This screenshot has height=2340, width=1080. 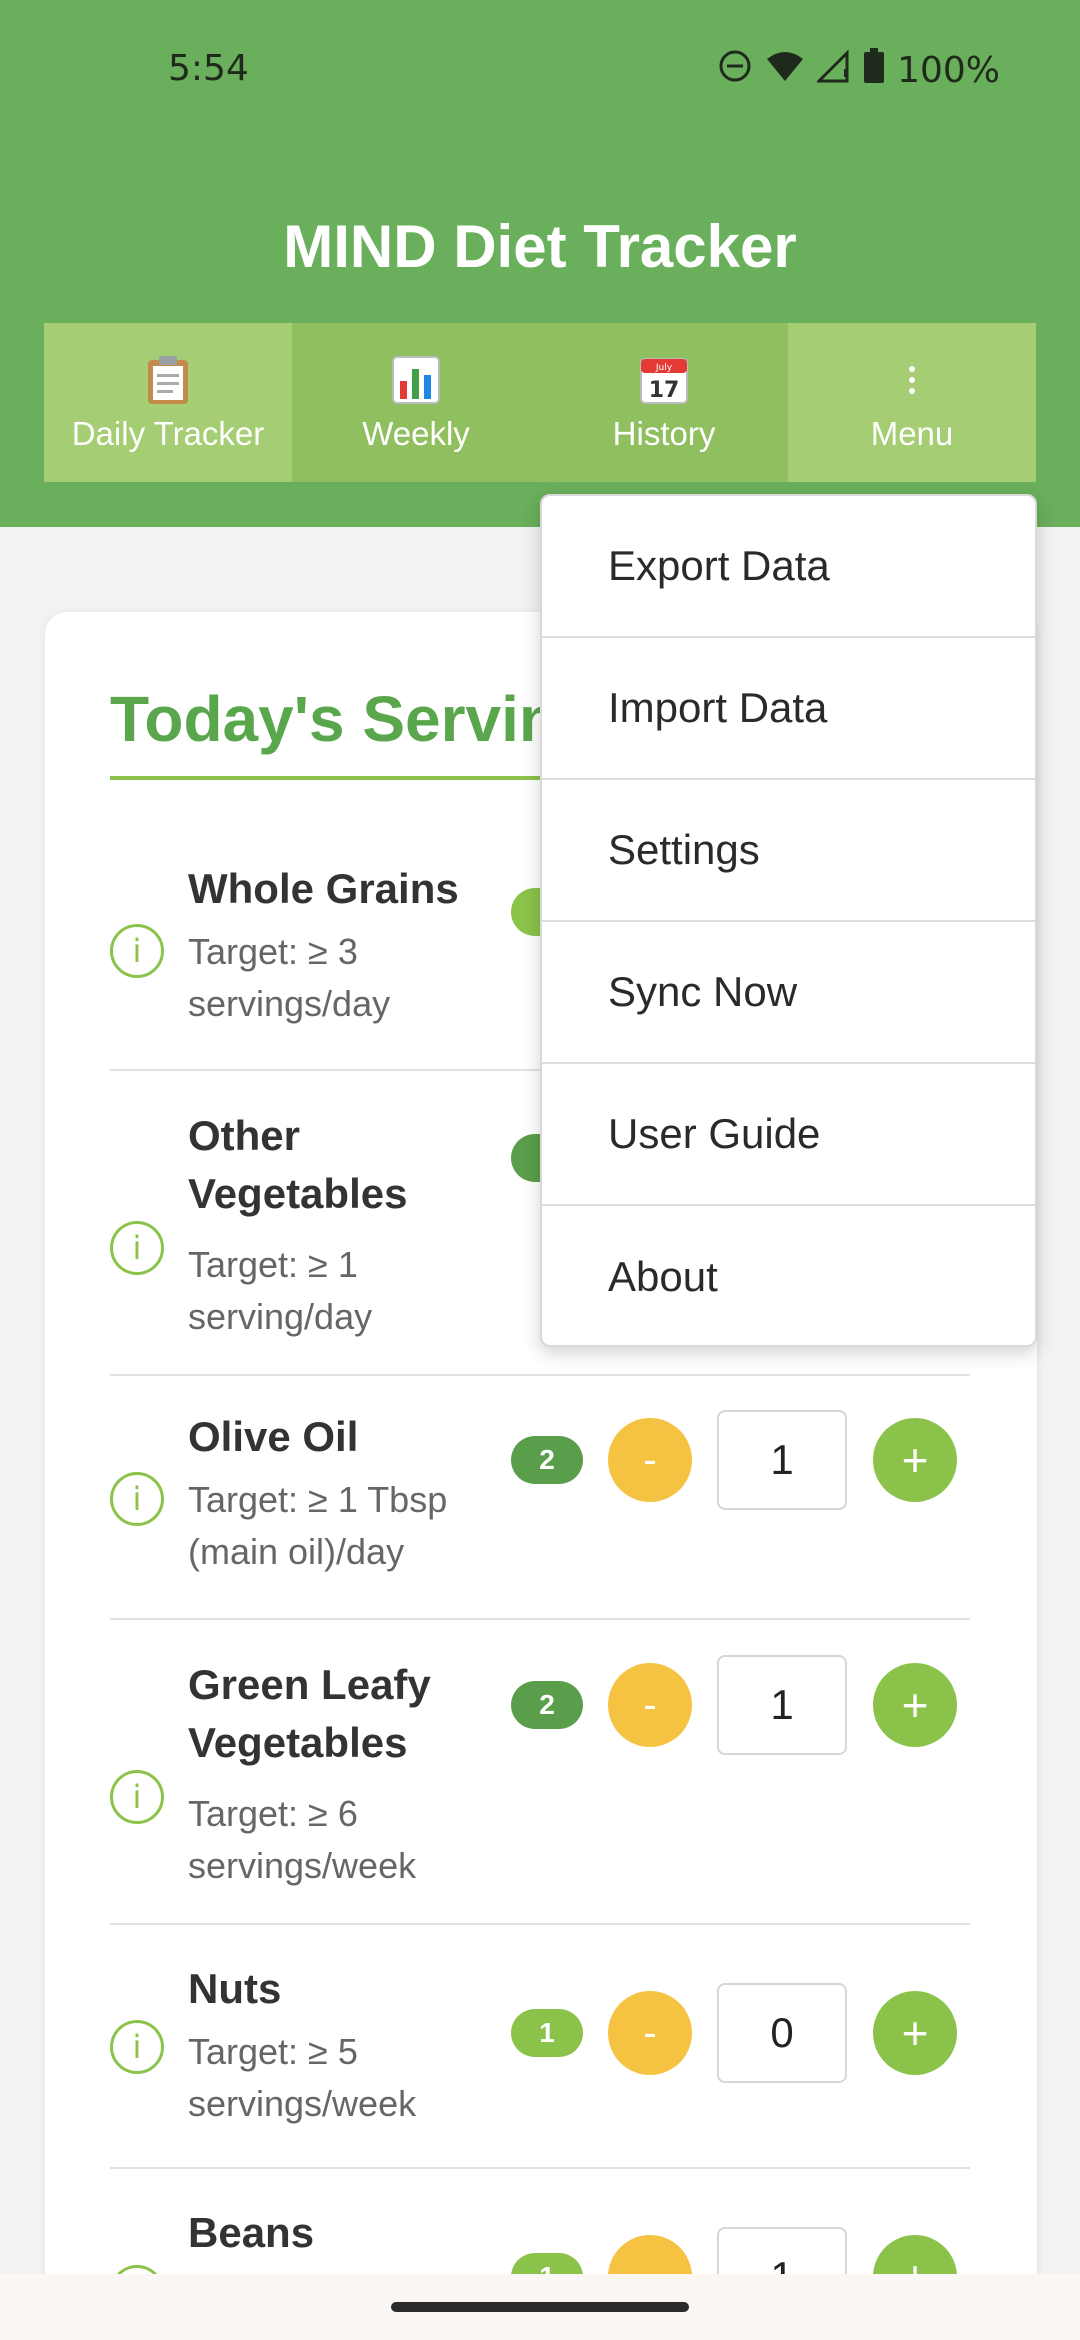 What do you see at coordinates (912, 433) in the screenshot?
I see `tab-label: Menu` at bounding box center [912, 433].